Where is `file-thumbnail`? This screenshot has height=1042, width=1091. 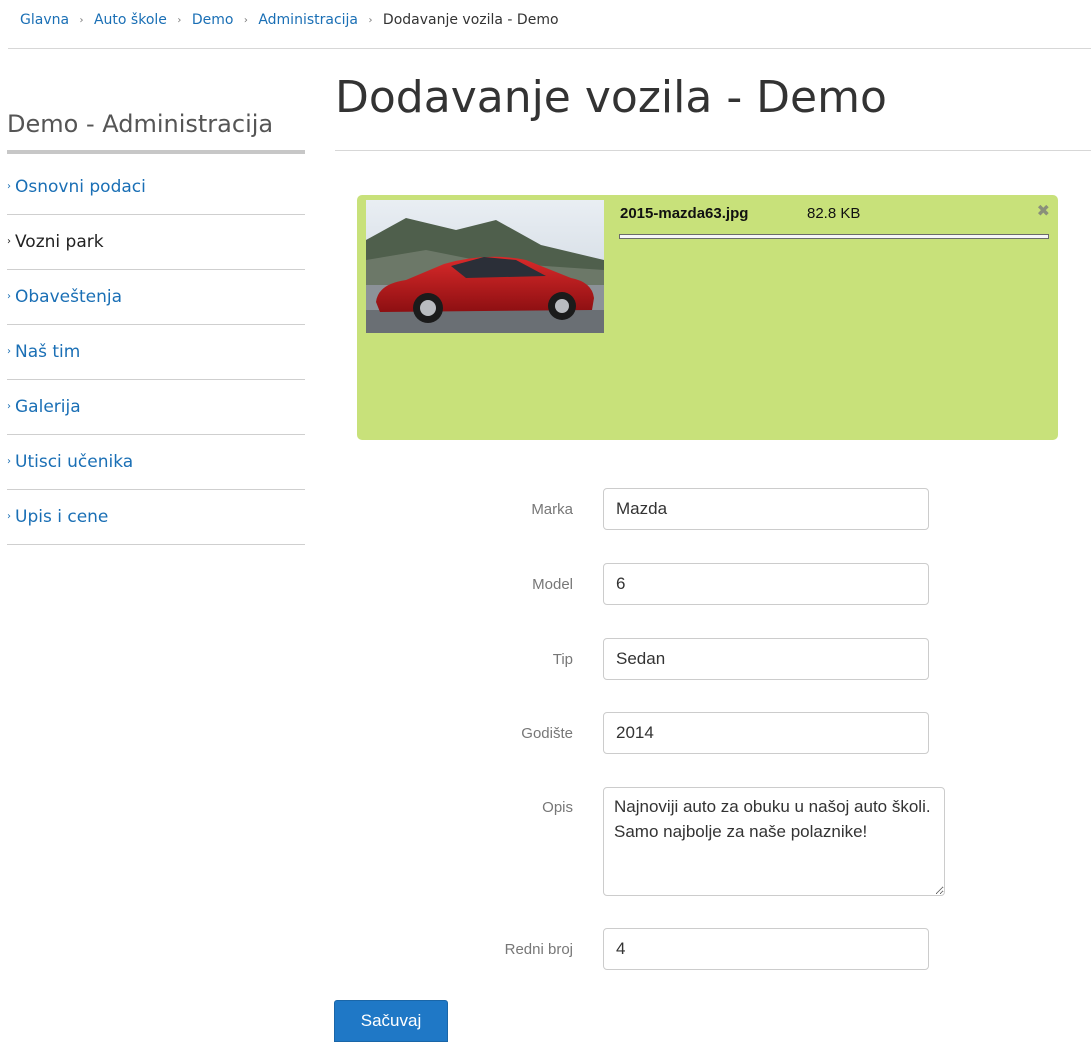 file-thumbnail is located at coordinates (485, 266).